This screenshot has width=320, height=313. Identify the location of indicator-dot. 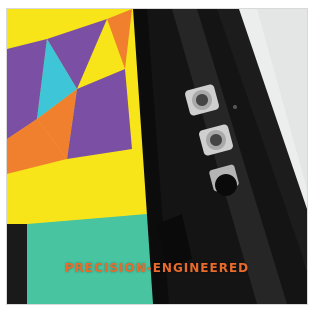
(235, 107).